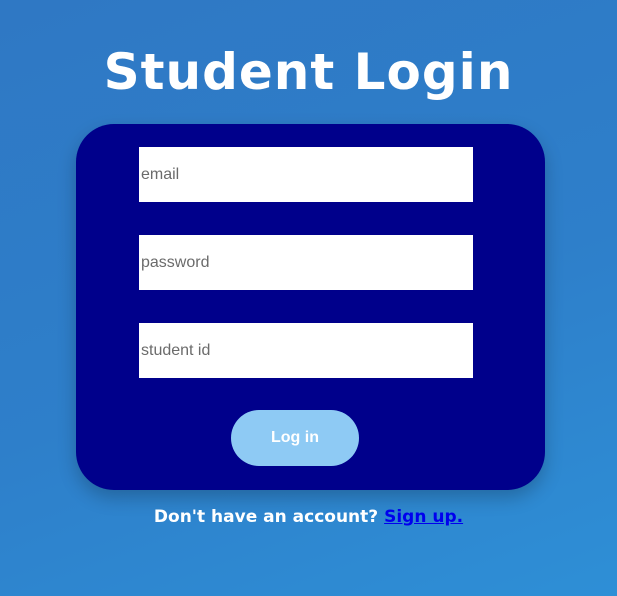 This screenshot has width=617, height=596. What do you see at coordinates (308, 72) in the screenshot?
I see `page-title: Student Login` at bounding box center [308, 72].